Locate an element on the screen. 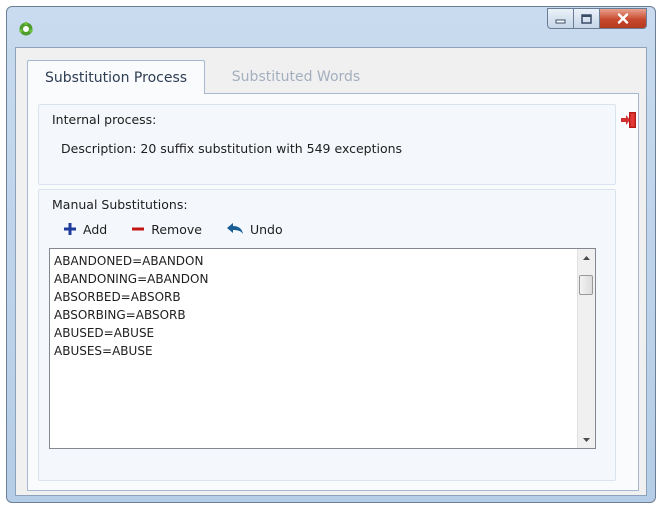  tab-substituted-words: Substituted Words is located at coordinates (296, 77).